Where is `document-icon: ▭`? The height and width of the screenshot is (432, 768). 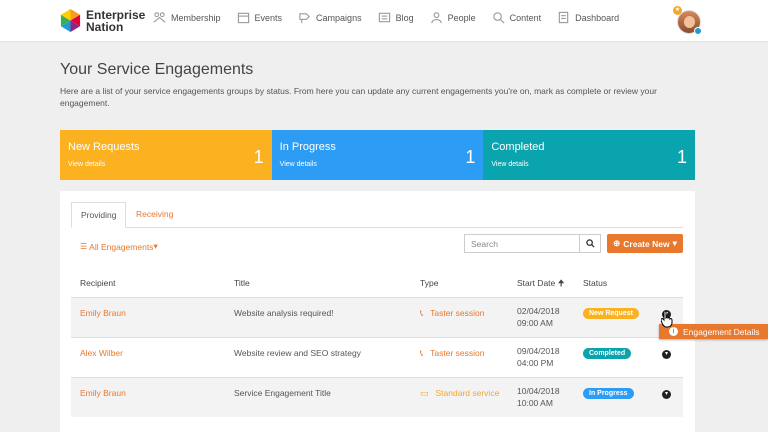
document-icon: ▭ is located at coordinates (424, 393).